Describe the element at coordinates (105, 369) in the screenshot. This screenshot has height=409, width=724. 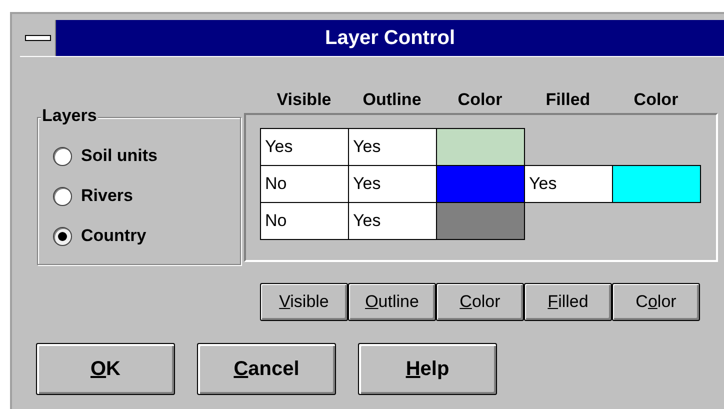
I see `dialog-button: OK` at that location.